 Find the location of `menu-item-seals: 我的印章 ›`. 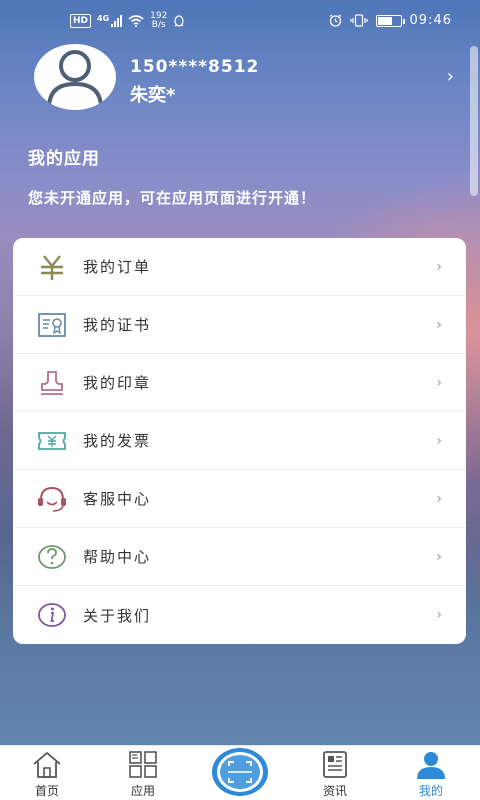

menu-item-seals: 我的印章 › is located at coordinates (239, 383).